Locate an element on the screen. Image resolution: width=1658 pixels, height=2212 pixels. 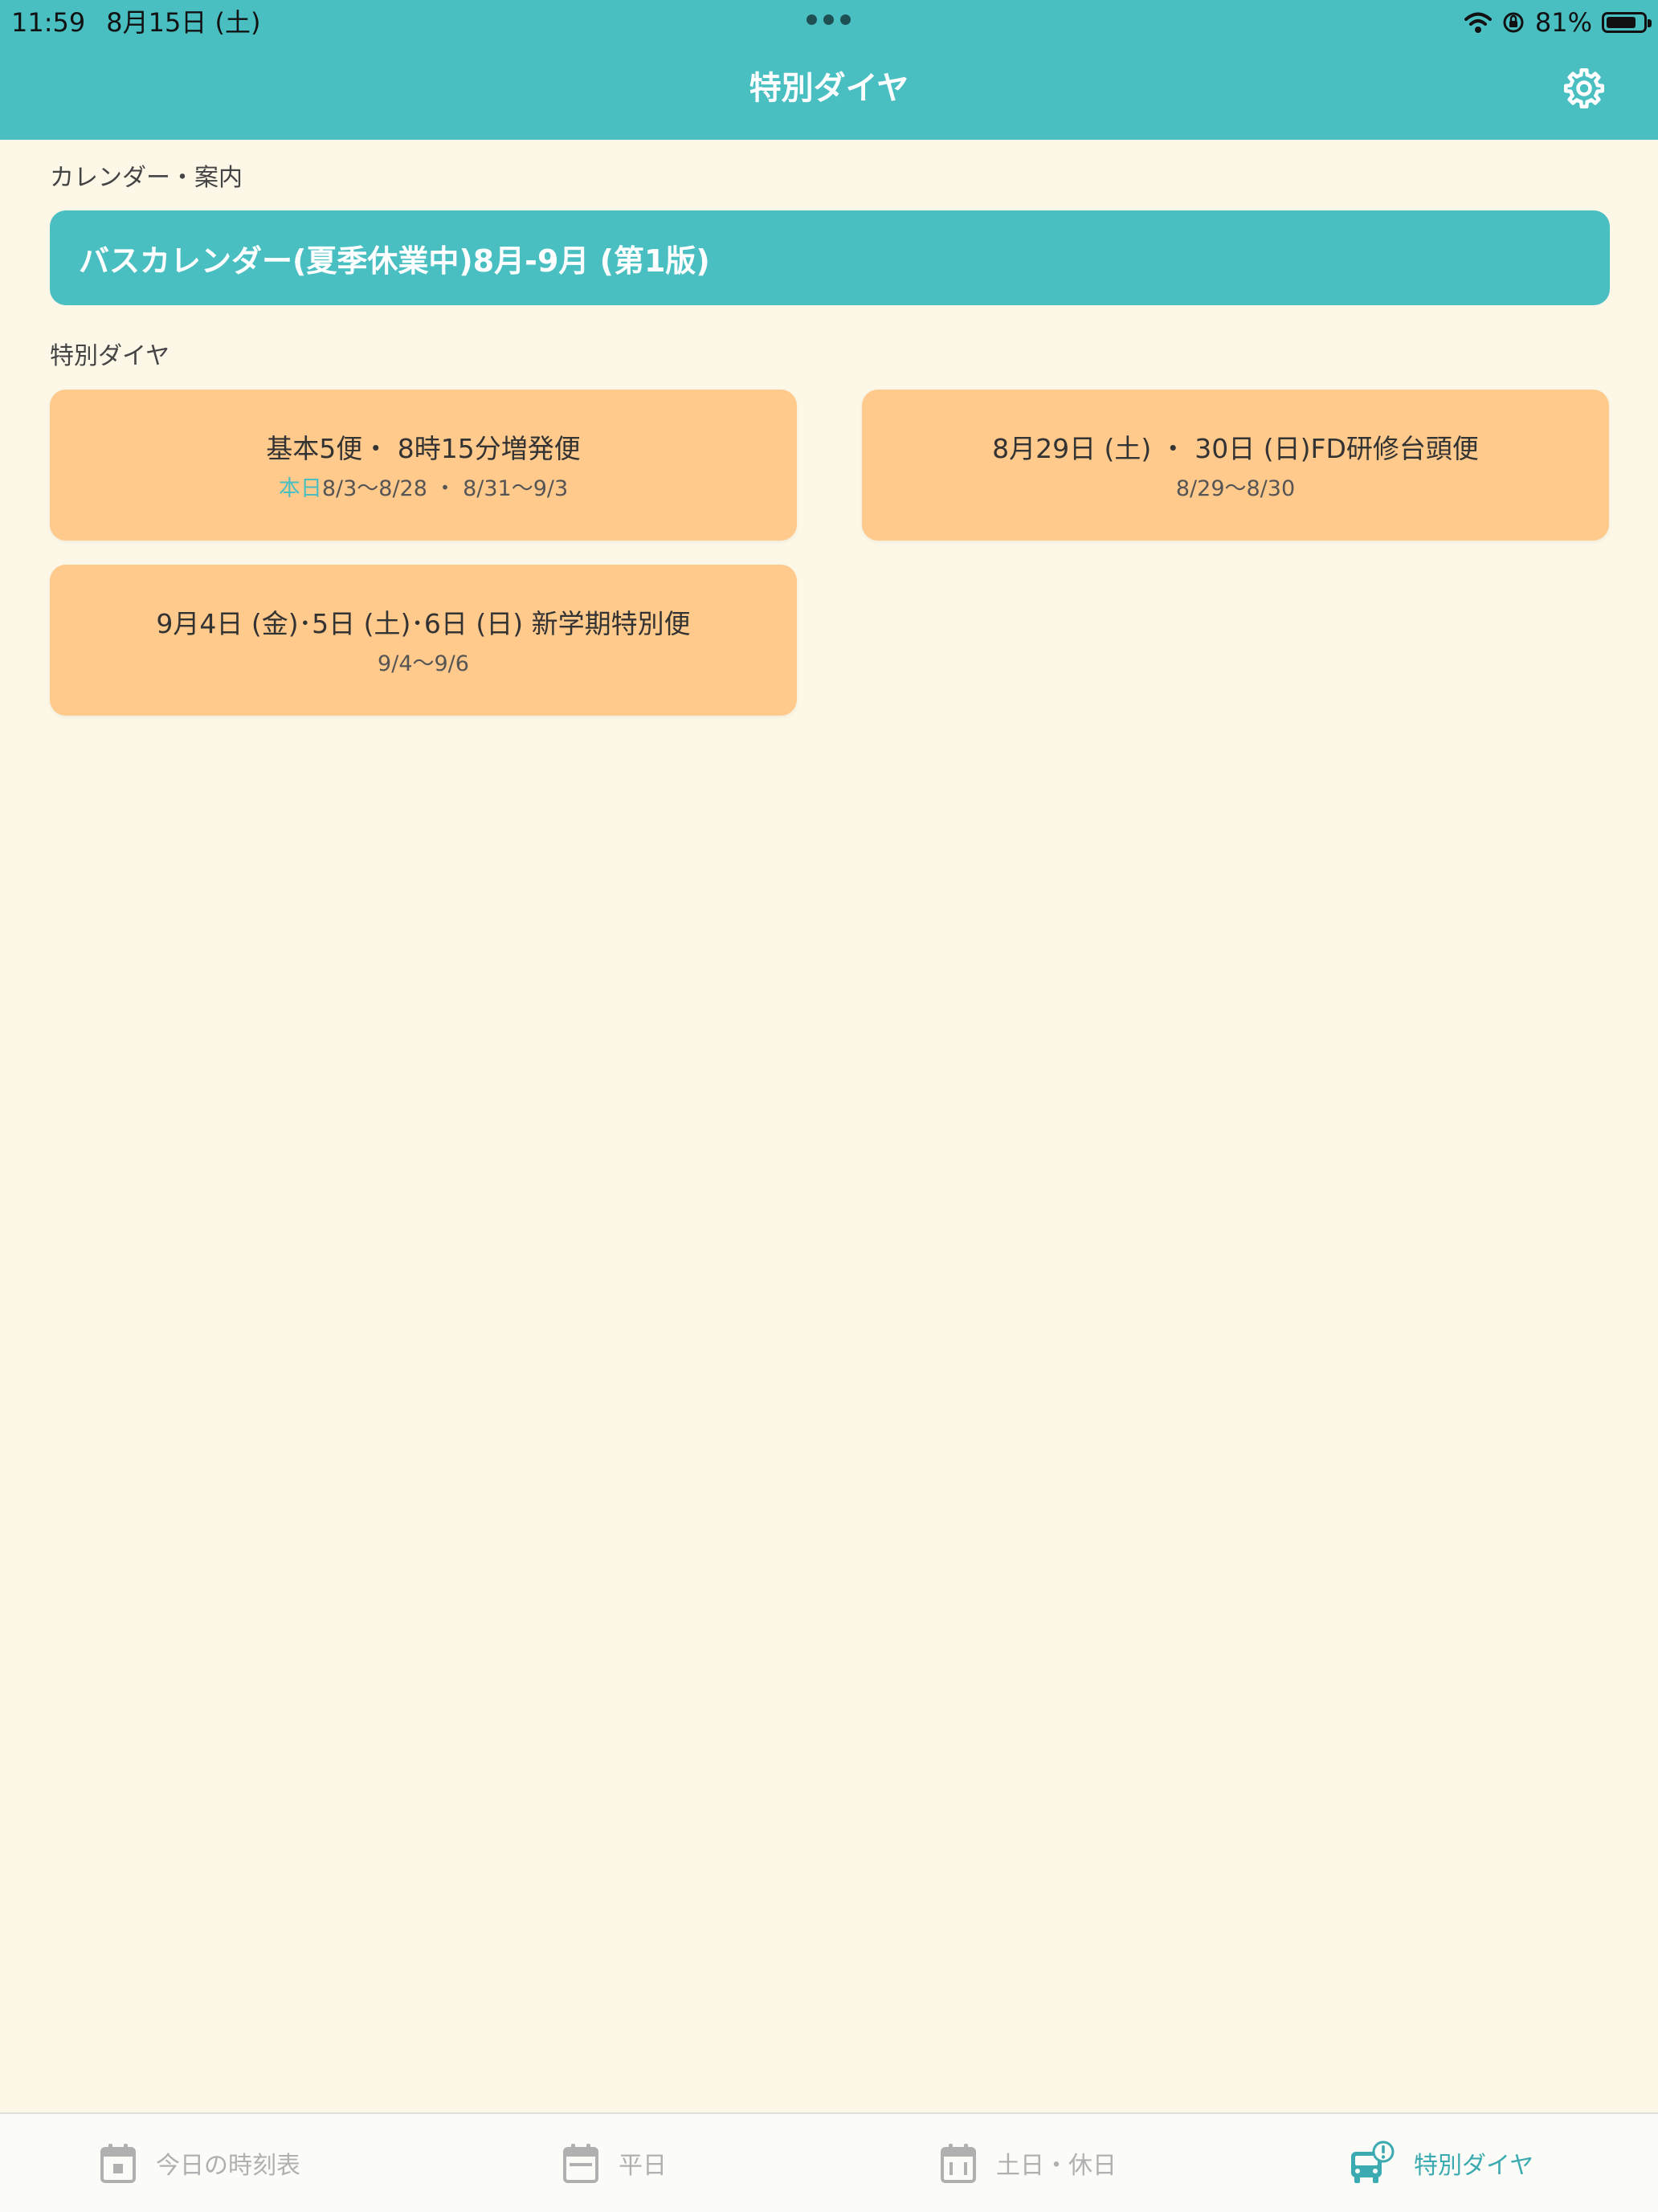
special-timetable-card: 基本5便・ 8時15分増発便 本日8/3〜8/28 ・ 8/31〜9/3 is located at coordinates (423, 465).